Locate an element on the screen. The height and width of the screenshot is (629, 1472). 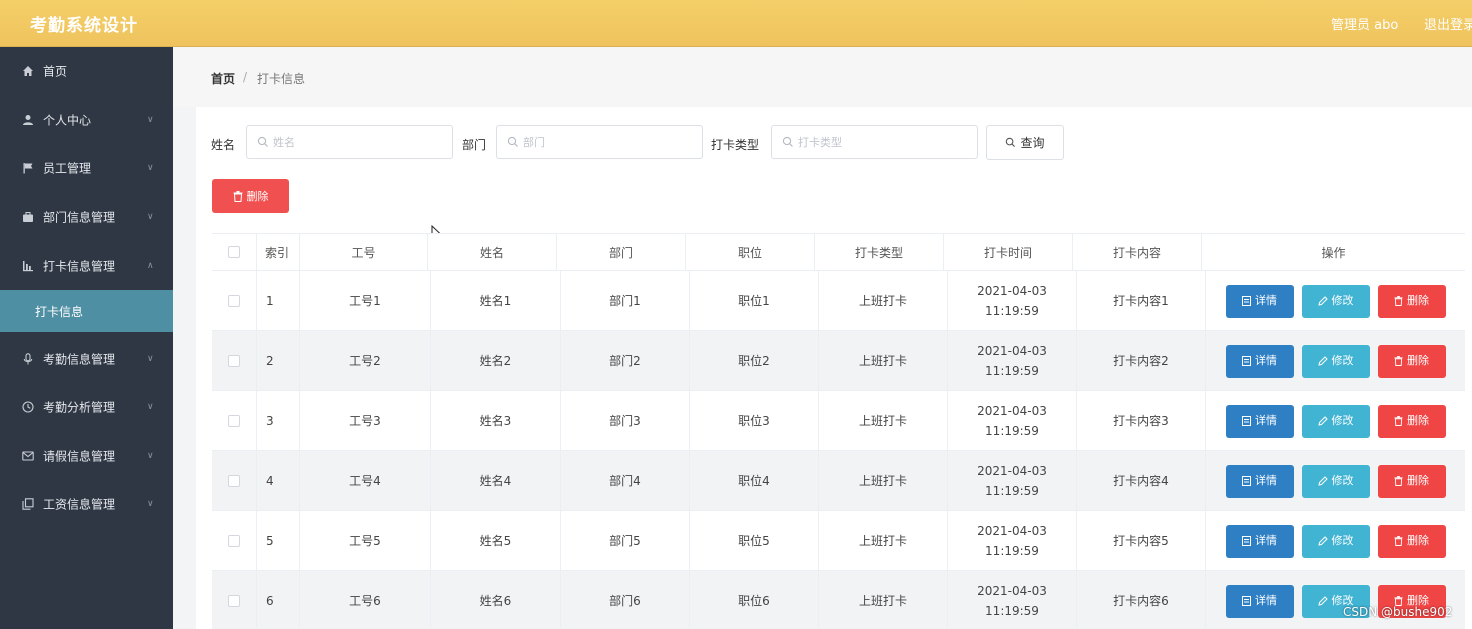
header-select-all is located at coordinates (234, 253).